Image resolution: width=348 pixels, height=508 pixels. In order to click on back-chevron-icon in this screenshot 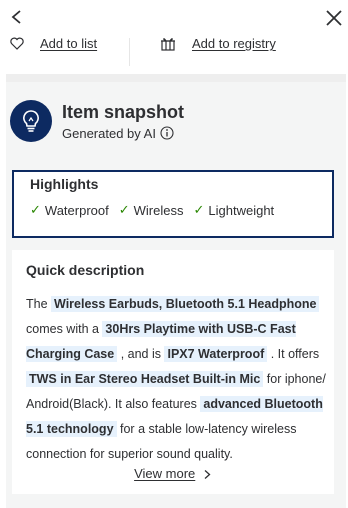, I will do `click(16, 17)`.